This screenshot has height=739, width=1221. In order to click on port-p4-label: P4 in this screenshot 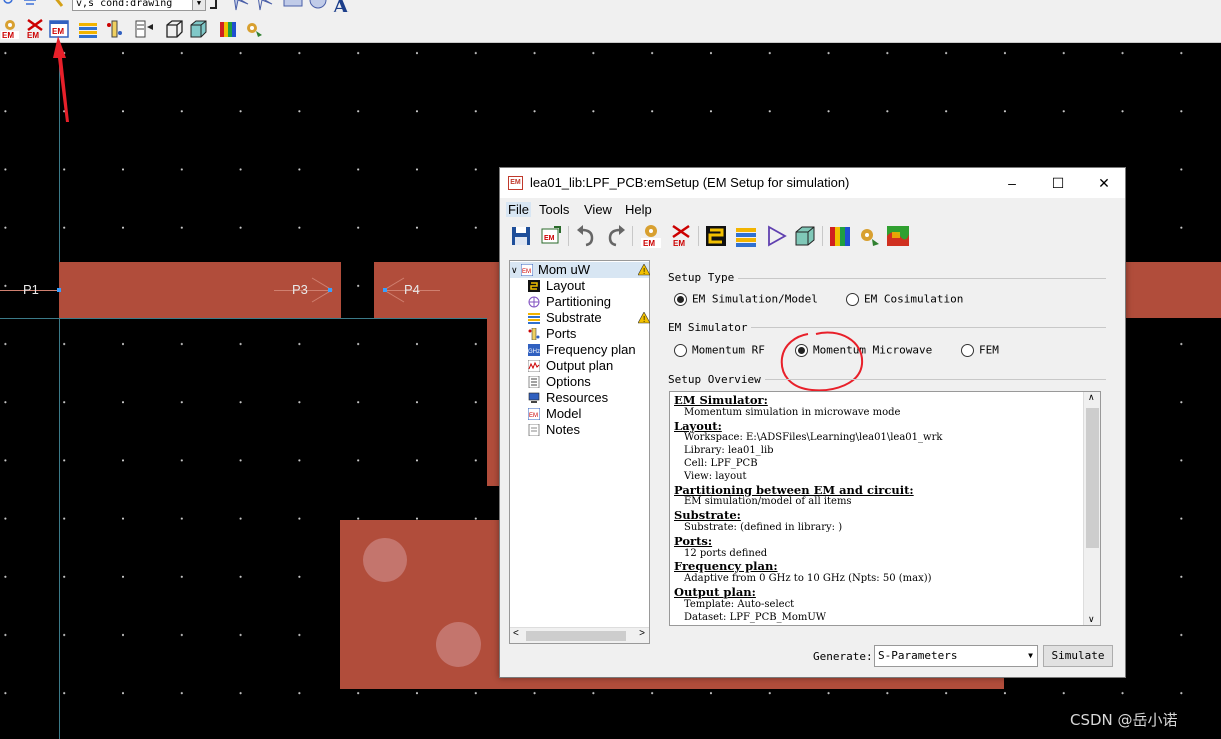, I will do `click(412, 289)`.